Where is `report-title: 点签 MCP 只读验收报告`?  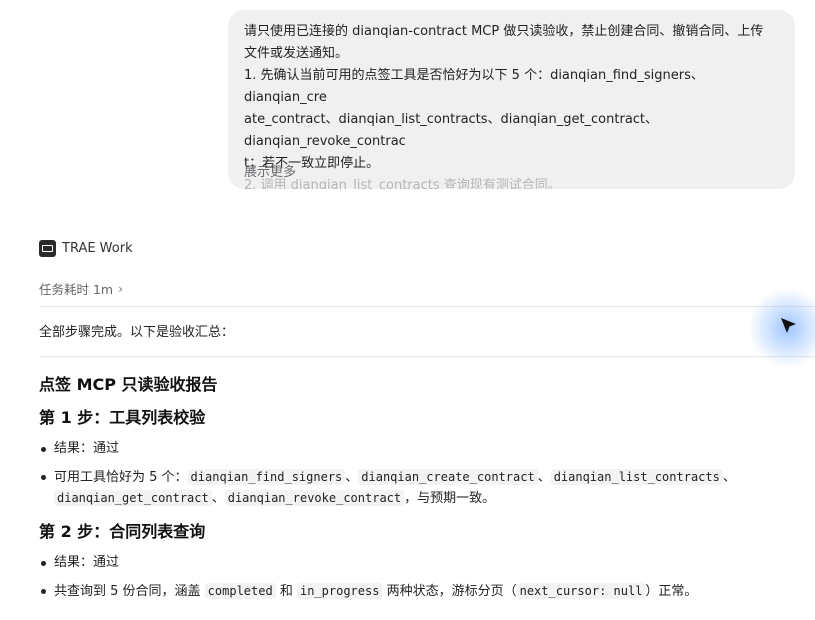 report-title: 点签 MCP 只读验收报告 is located at coordinates (128, 384).